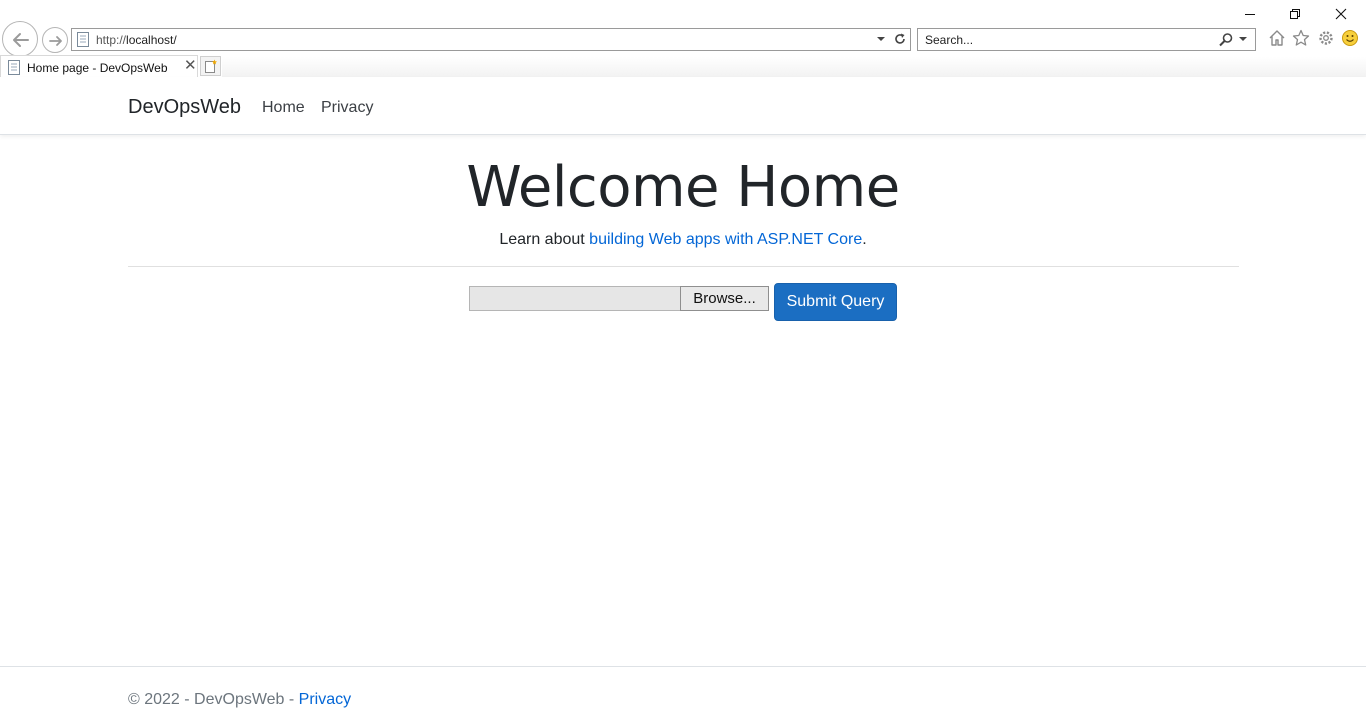  Describe the element at coordinates (491, 39) in the screenshot. I see `address-bar: http://localhost/` at that location.